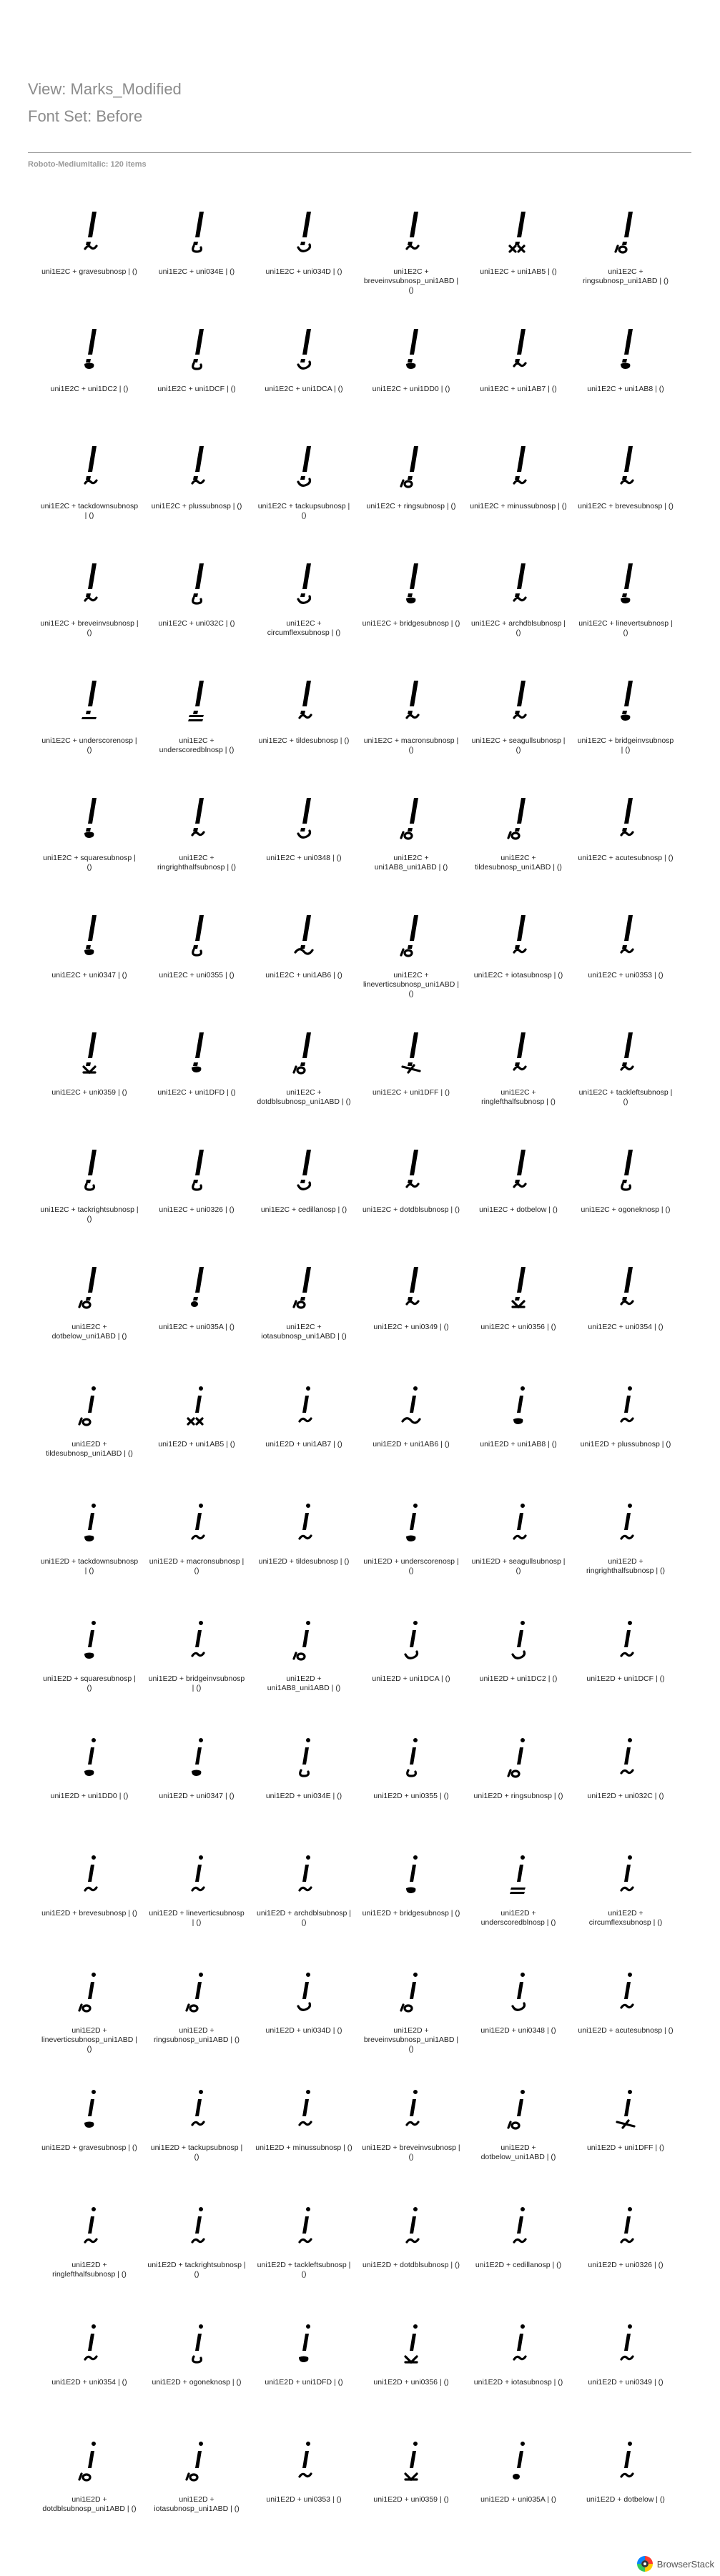  Describe the element at coordinates (411, 1444) in the screenshot. I see `glyph-label: uni1E2D + uni1AB6 | ()` at that location.